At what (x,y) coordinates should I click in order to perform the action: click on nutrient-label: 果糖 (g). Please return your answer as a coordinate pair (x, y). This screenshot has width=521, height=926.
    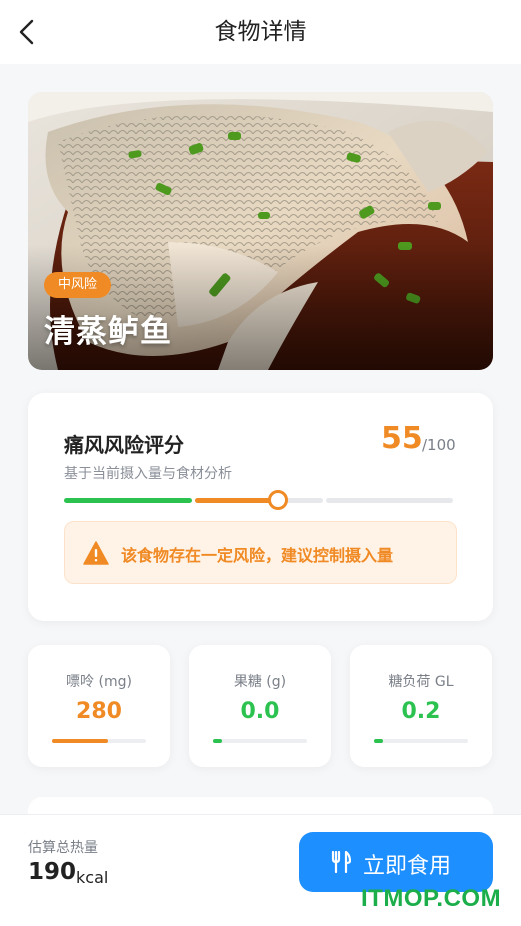
    Looking at the image, I should click on (260, 682).